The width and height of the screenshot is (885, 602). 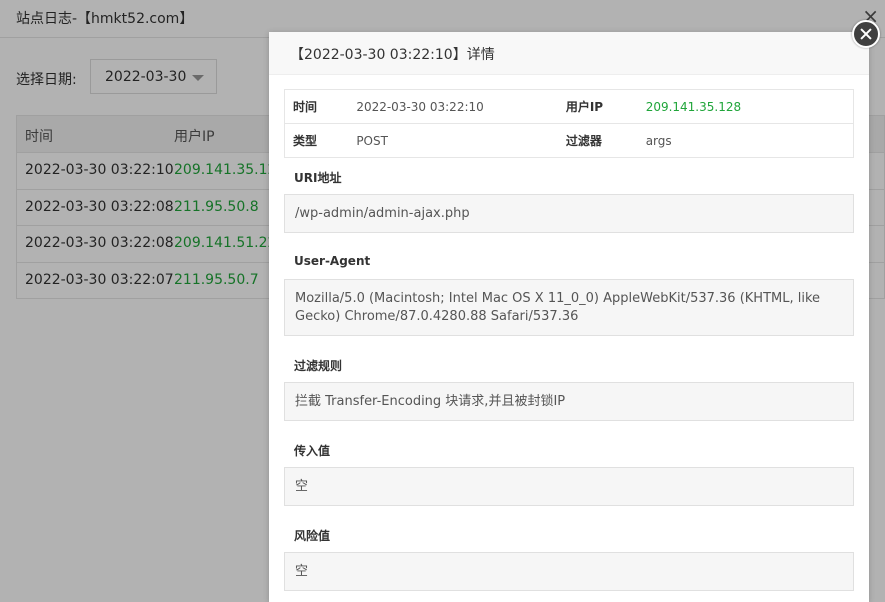 What do you see at coordinates (597, 106) in the screenshot?
I see `ip-label: 用户IP` at bounding box center [597, 106].